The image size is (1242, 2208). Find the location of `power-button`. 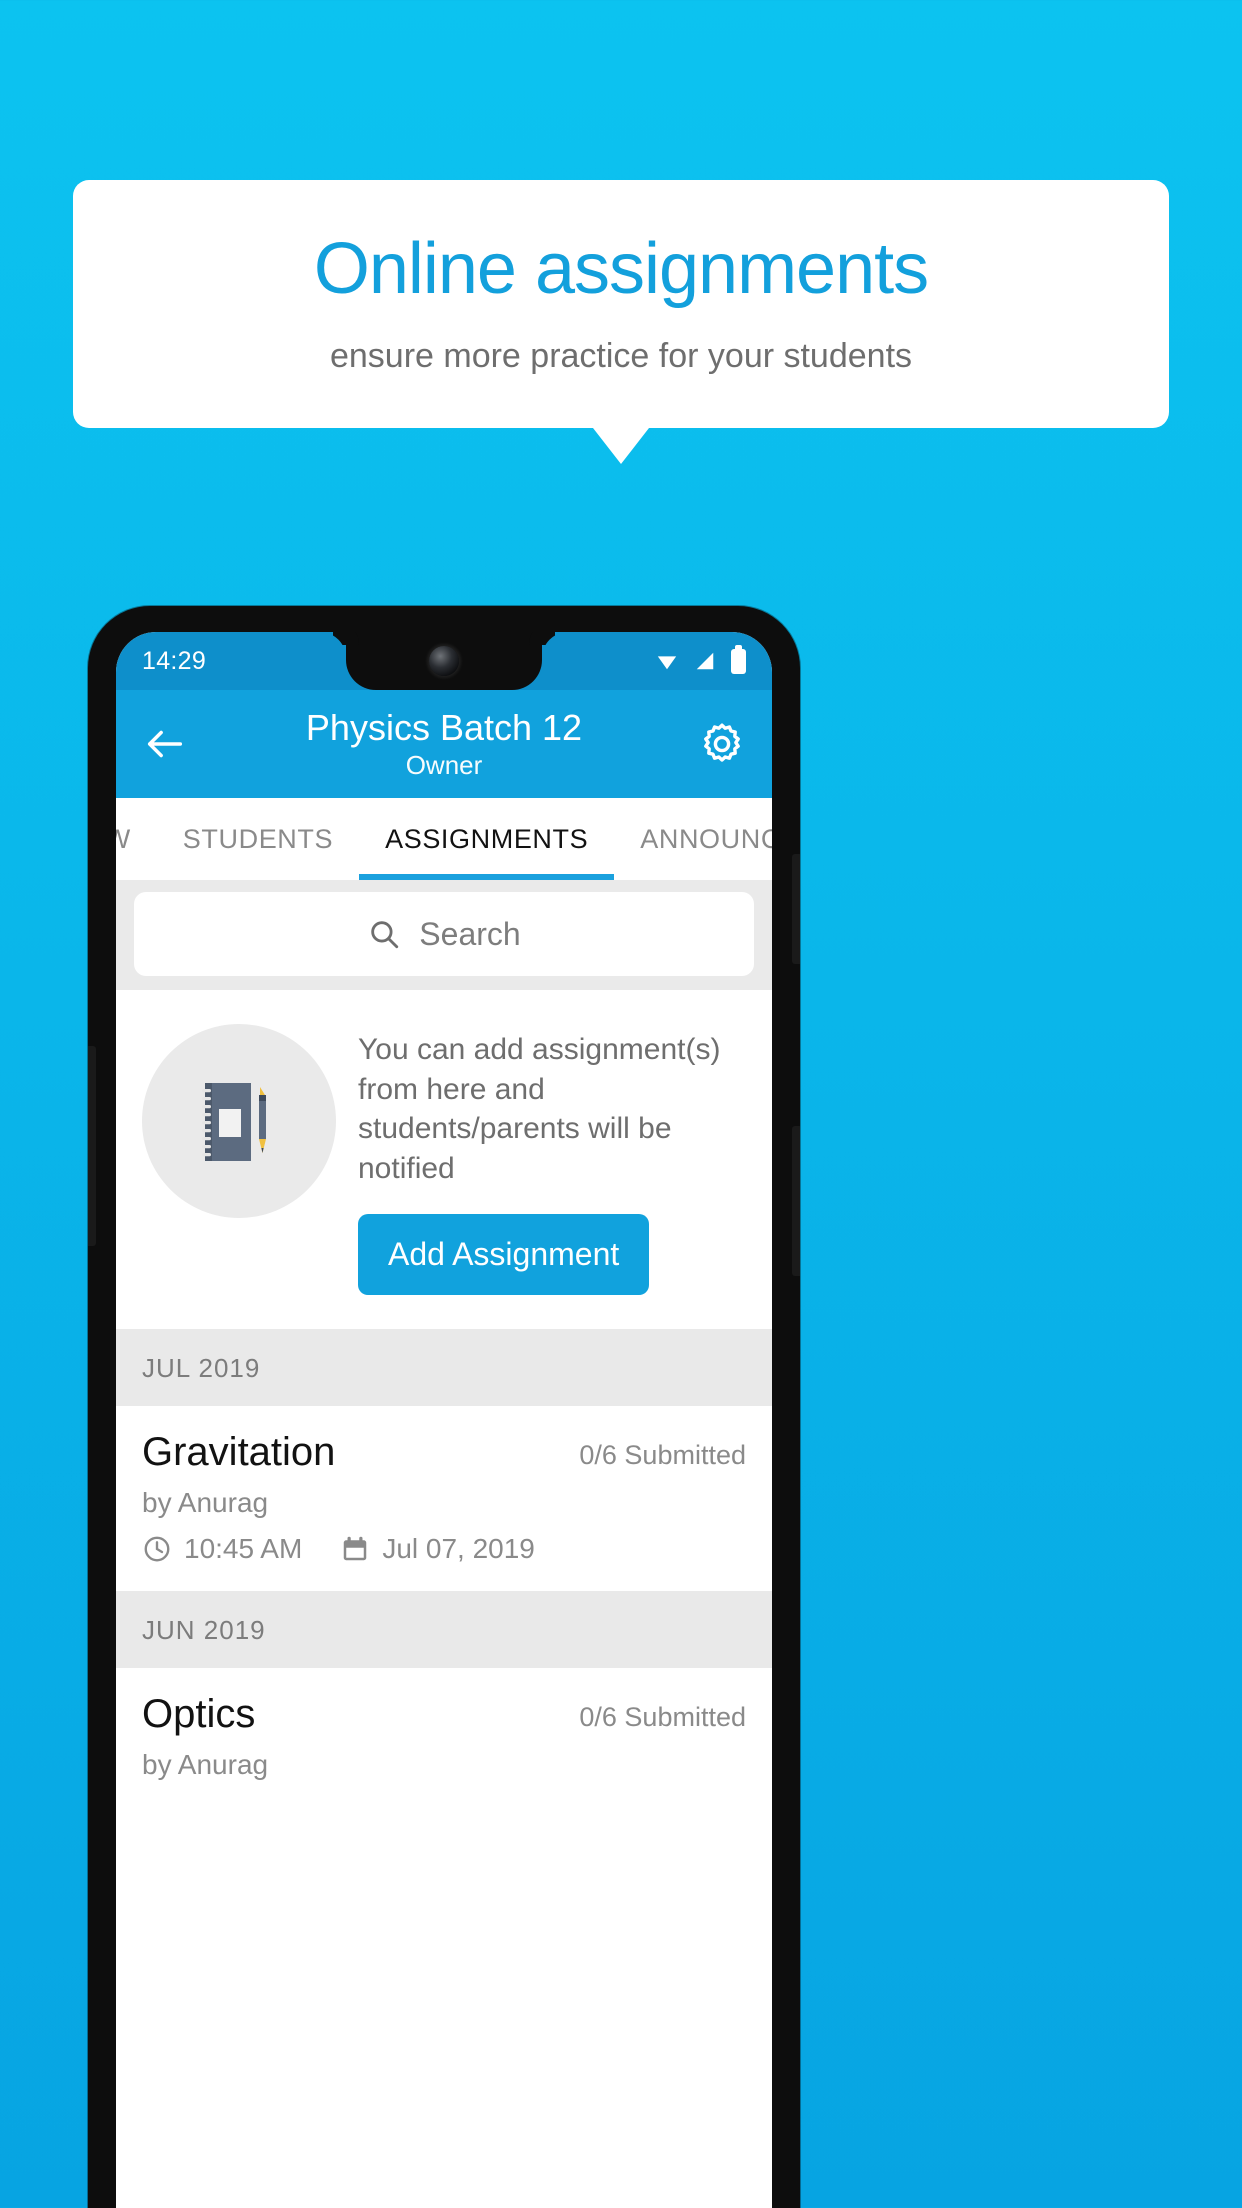

power-button is located at coordinates (796, 909).